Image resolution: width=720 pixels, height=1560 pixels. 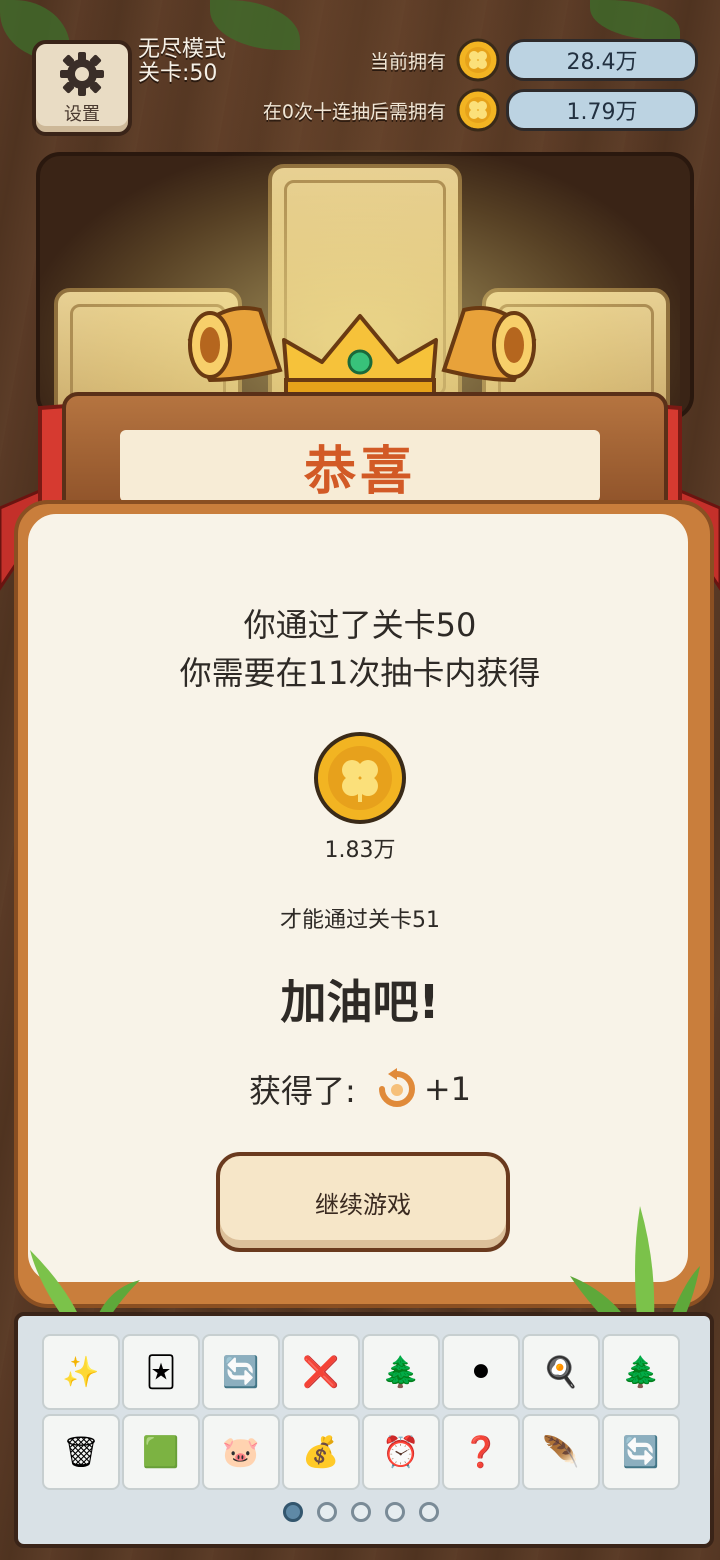 I want to click on swap-arrows-icon: 🔄, so click(x=241, y=1372).